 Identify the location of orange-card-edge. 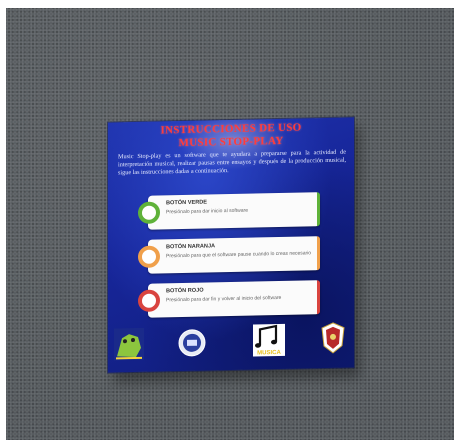
(318, 253).